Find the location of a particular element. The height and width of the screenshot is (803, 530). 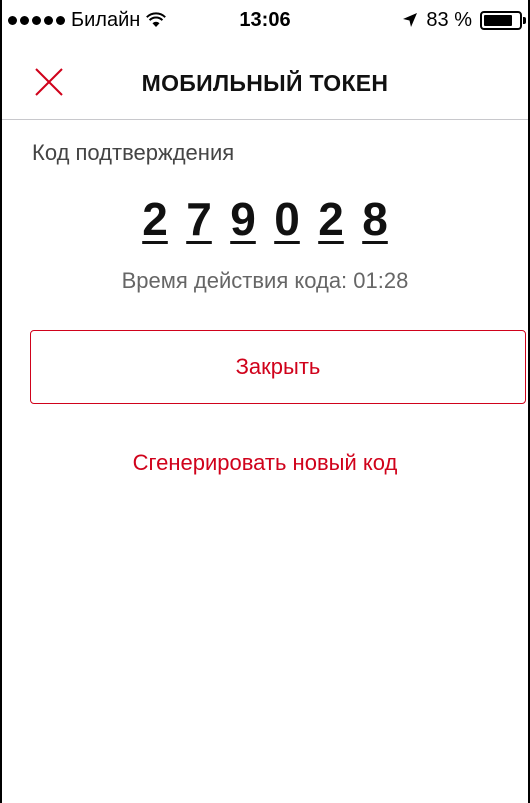

location-arrow-icon is located at coordinates (410, 20).